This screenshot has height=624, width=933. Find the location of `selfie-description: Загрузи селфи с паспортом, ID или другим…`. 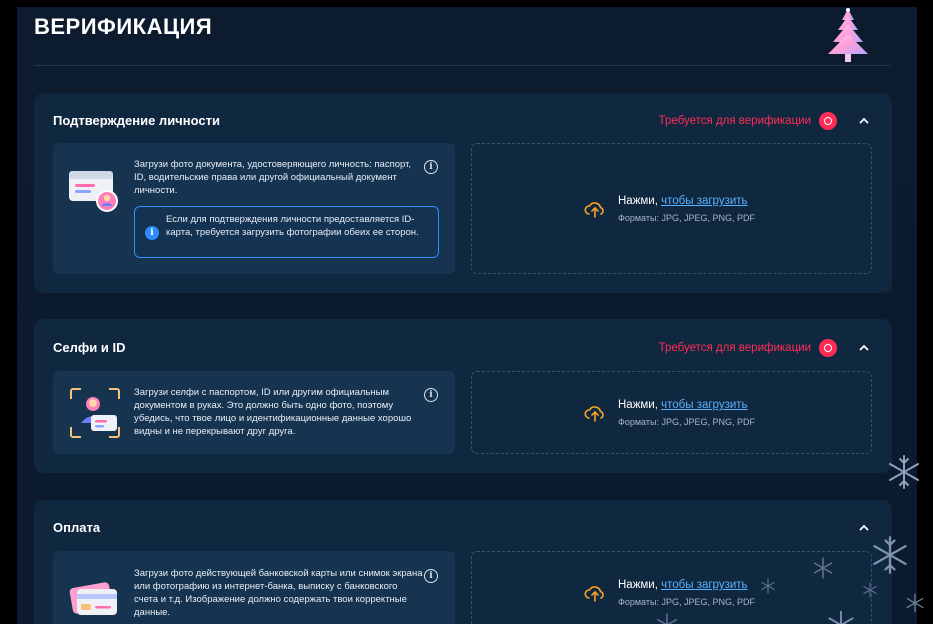

selfie-description: Загрузи селфи с паспортом, ID или другим… is located at coordinates (273, 412).